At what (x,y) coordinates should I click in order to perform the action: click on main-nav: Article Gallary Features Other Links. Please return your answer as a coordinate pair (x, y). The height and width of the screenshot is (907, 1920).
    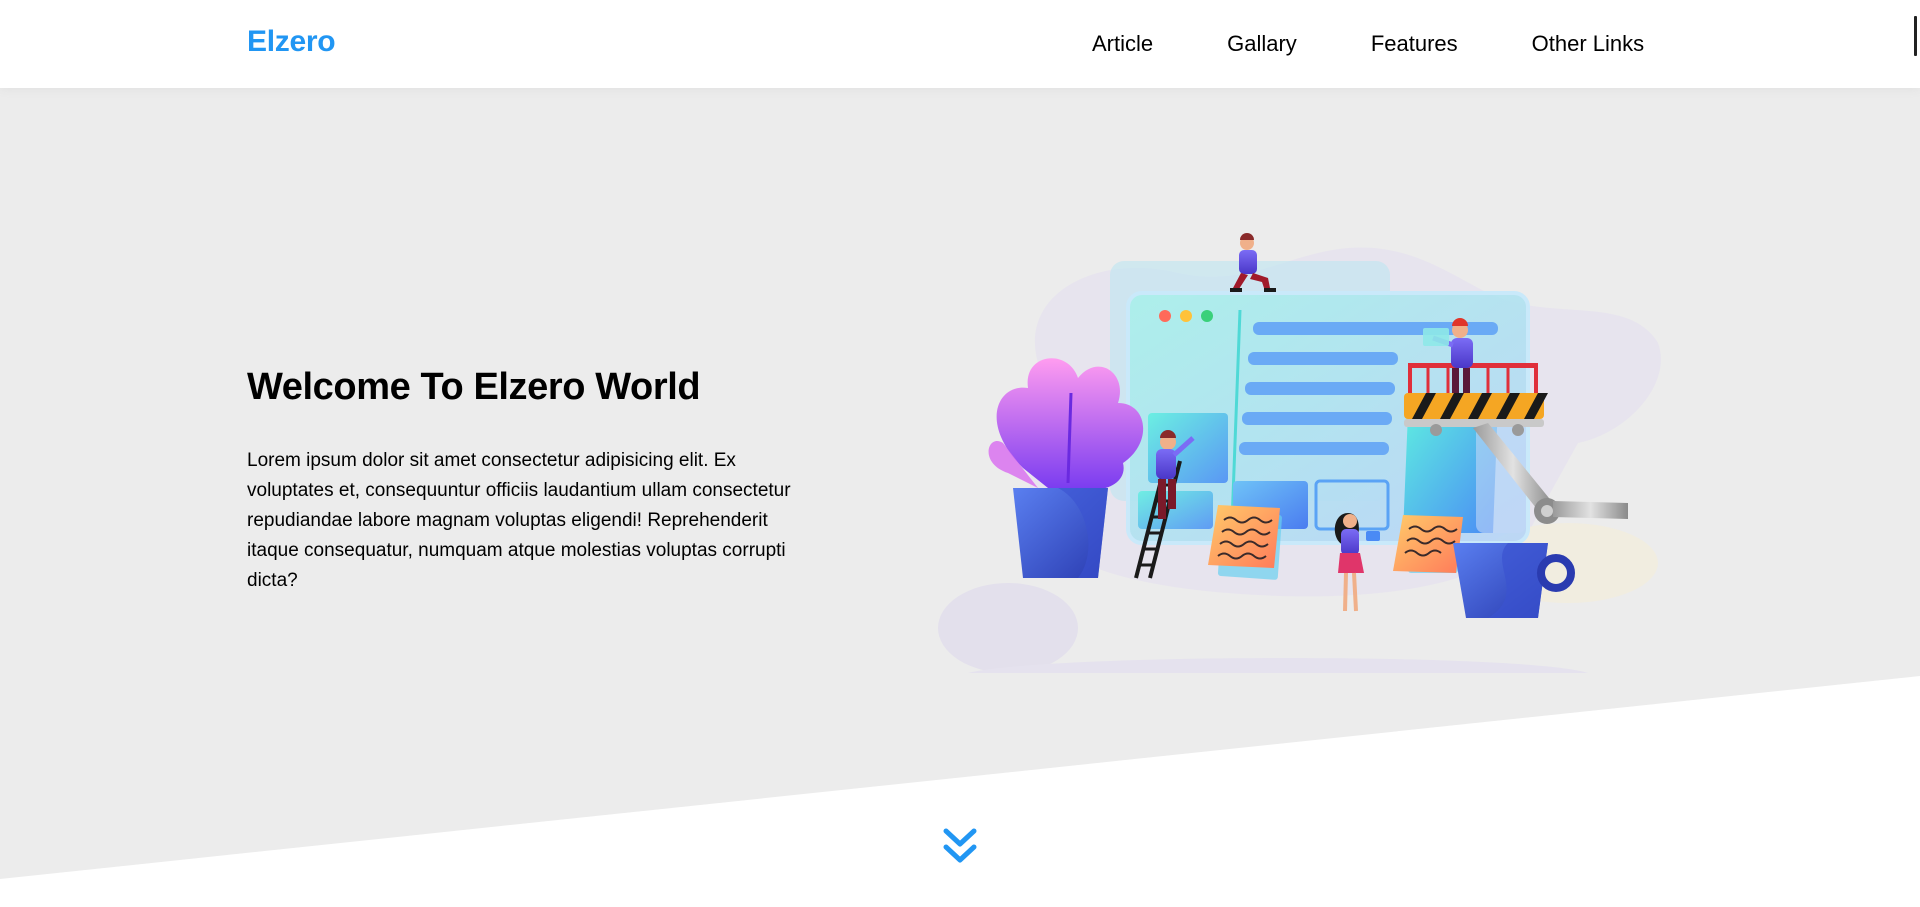
    Looking at the image, I should click on (1368, 44).